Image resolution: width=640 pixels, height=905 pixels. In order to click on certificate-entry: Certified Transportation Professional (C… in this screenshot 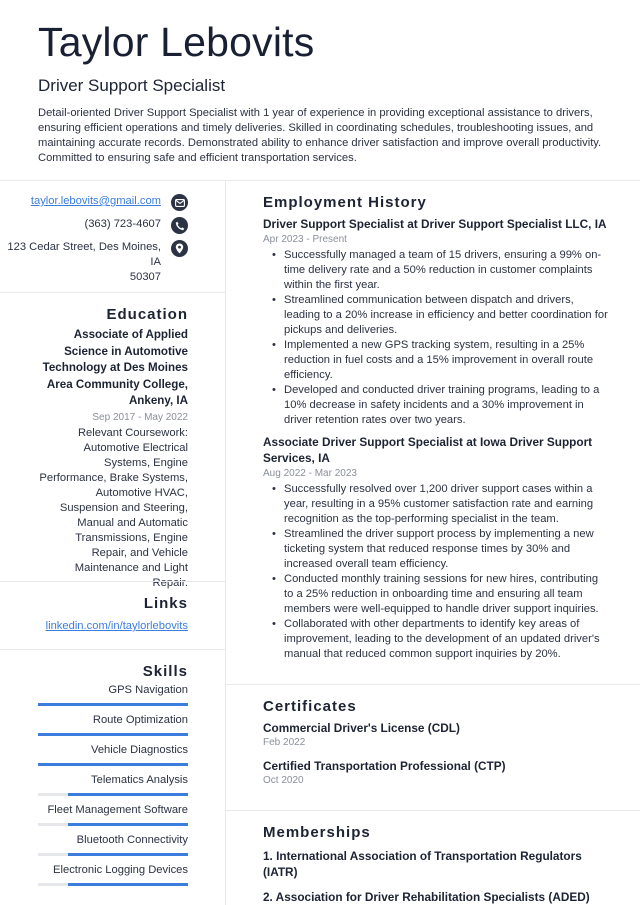, I will do `click(435, 773)`.